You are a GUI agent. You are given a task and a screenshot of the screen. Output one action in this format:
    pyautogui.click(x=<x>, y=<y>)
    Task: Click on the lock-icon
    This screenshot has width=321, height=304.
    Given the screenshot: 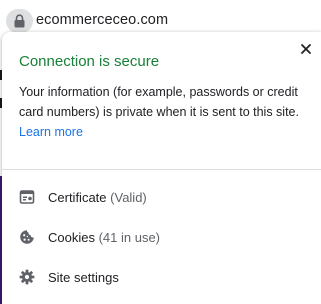 What is the action you would take?
    pyautogui.click(x=19, y=21)
    